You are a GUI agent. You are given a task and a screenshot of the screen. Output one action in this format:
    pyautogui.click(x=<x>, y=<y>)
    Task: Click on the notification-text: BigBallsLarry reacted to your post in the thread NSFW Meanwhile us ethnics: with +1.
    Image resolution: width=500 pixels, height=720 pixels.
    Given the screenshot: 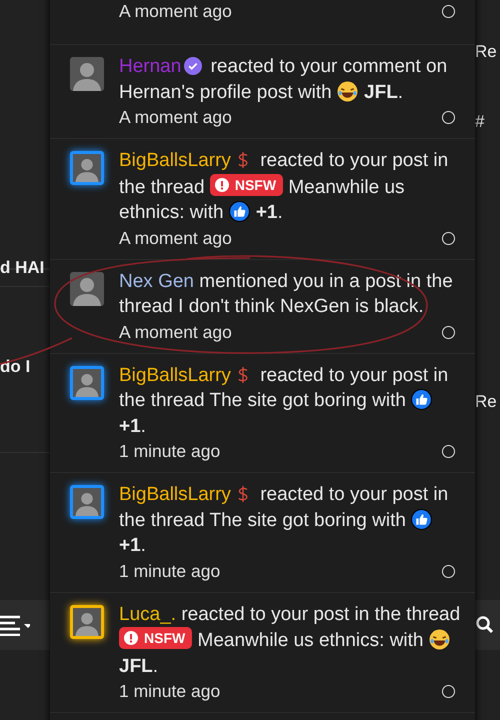 What is the action you would take?
    pyautogui.click(x=290, y=187)
    